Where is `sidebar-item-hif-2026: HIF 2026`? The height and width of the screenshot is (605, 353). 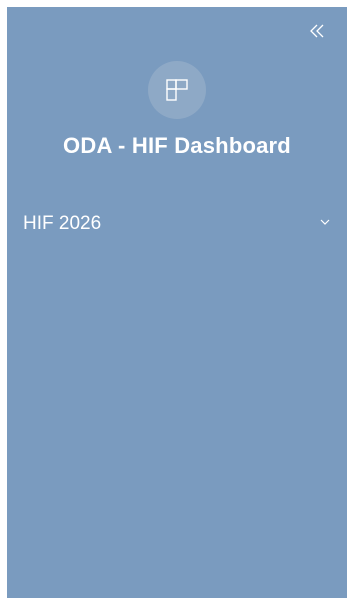
sidebar-item-hif-2026: HIF 2026 is located at coordinates (177, 224).